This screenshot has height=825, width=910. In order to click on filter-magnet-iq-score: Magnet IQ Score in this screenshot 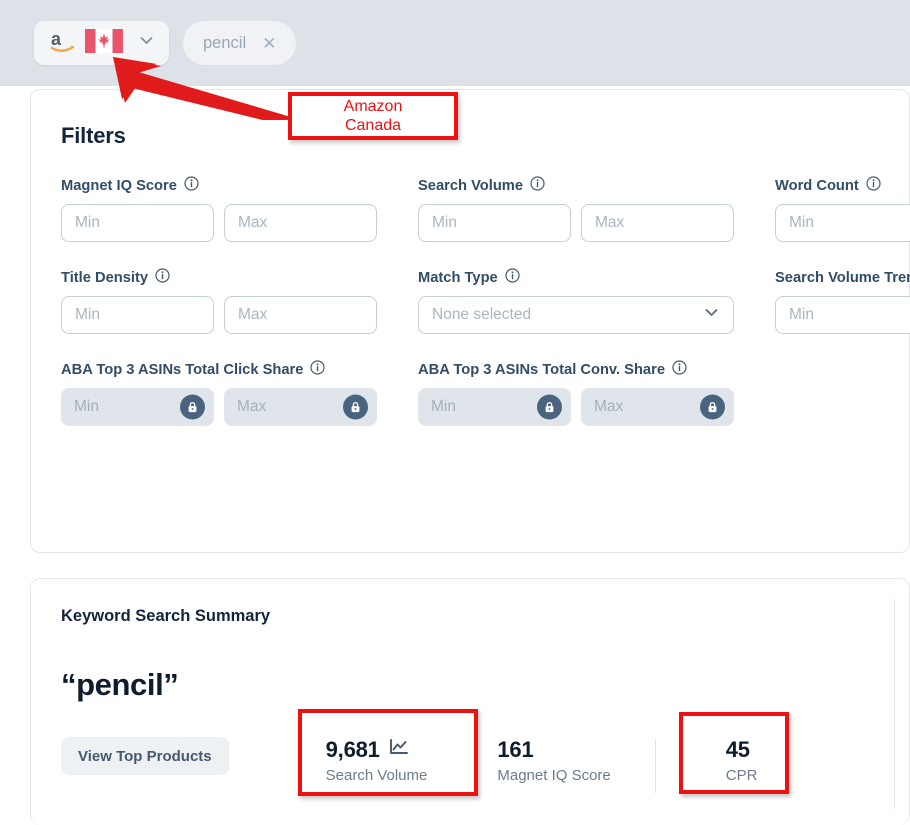, I will do `click(239, 209)`.